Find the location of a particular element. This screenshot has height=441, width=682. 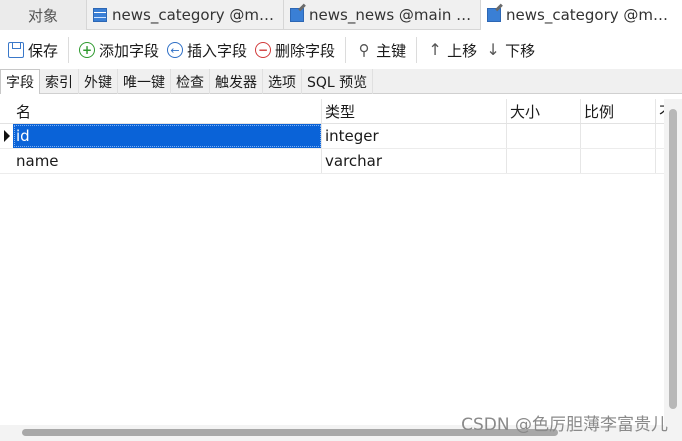

current-row-indicator is located at coordinates (6, 136).